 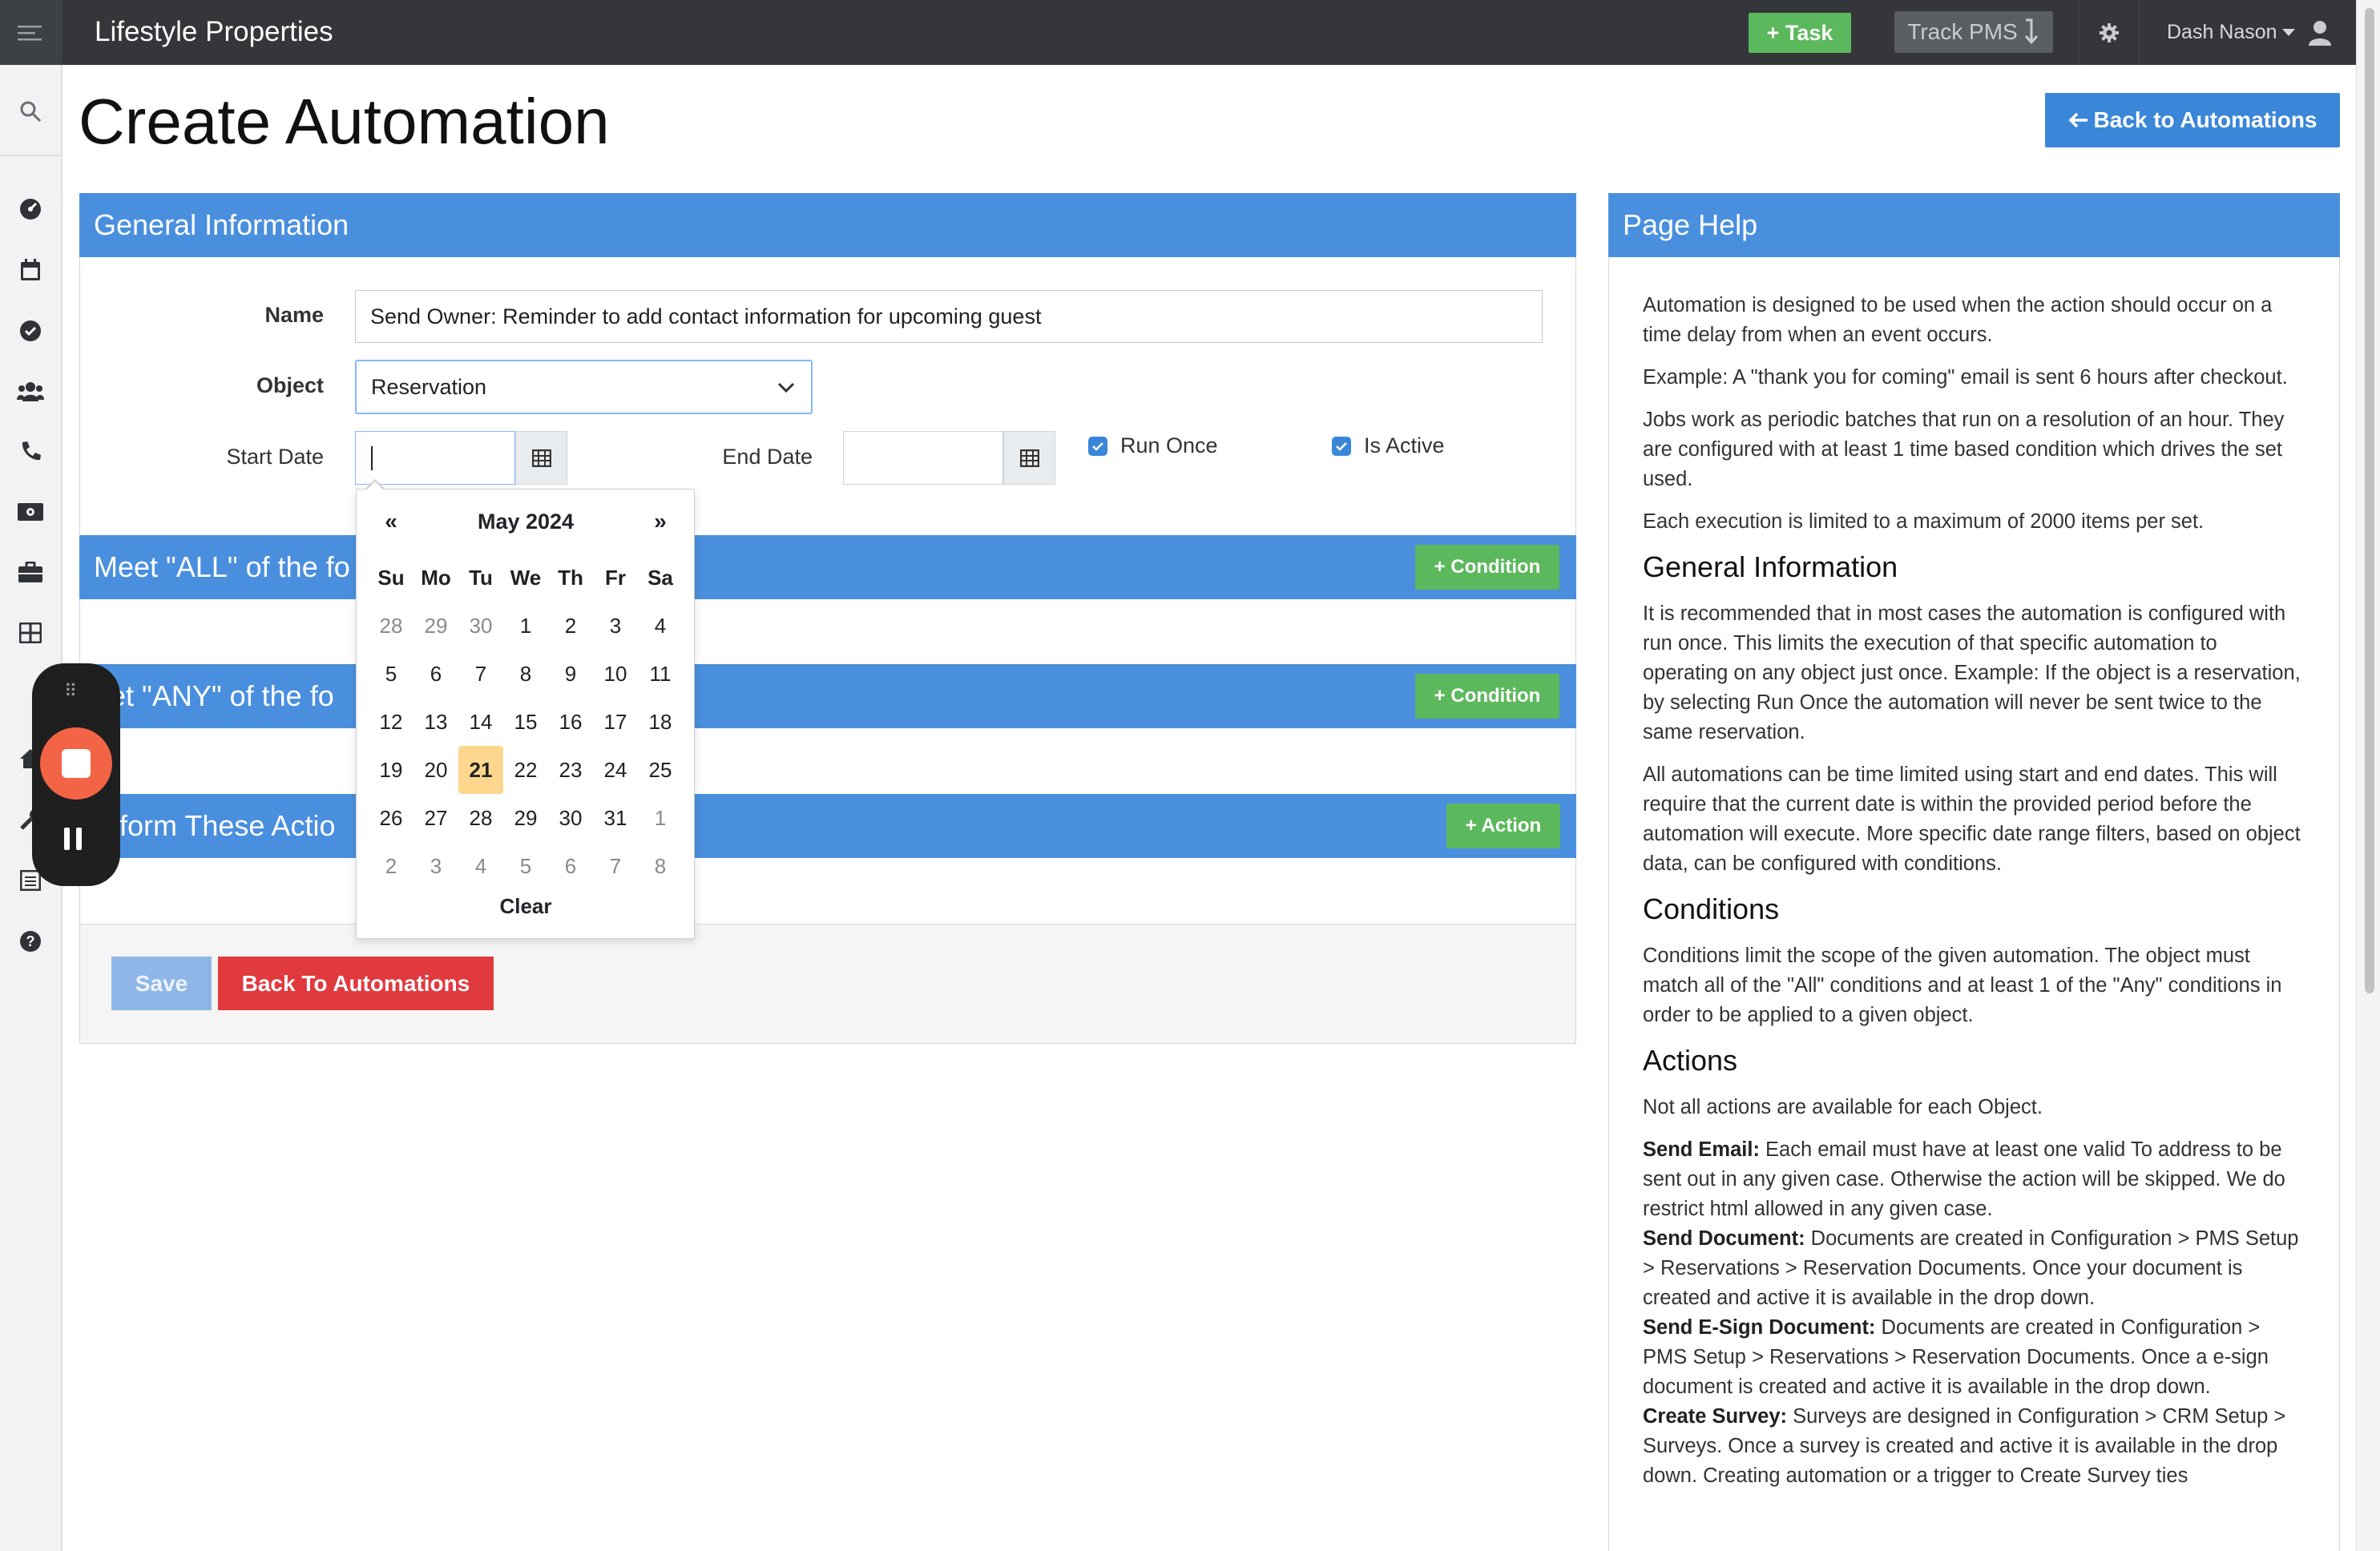 I want to click on datepicker-day: 16, so click(x=570, y=722).